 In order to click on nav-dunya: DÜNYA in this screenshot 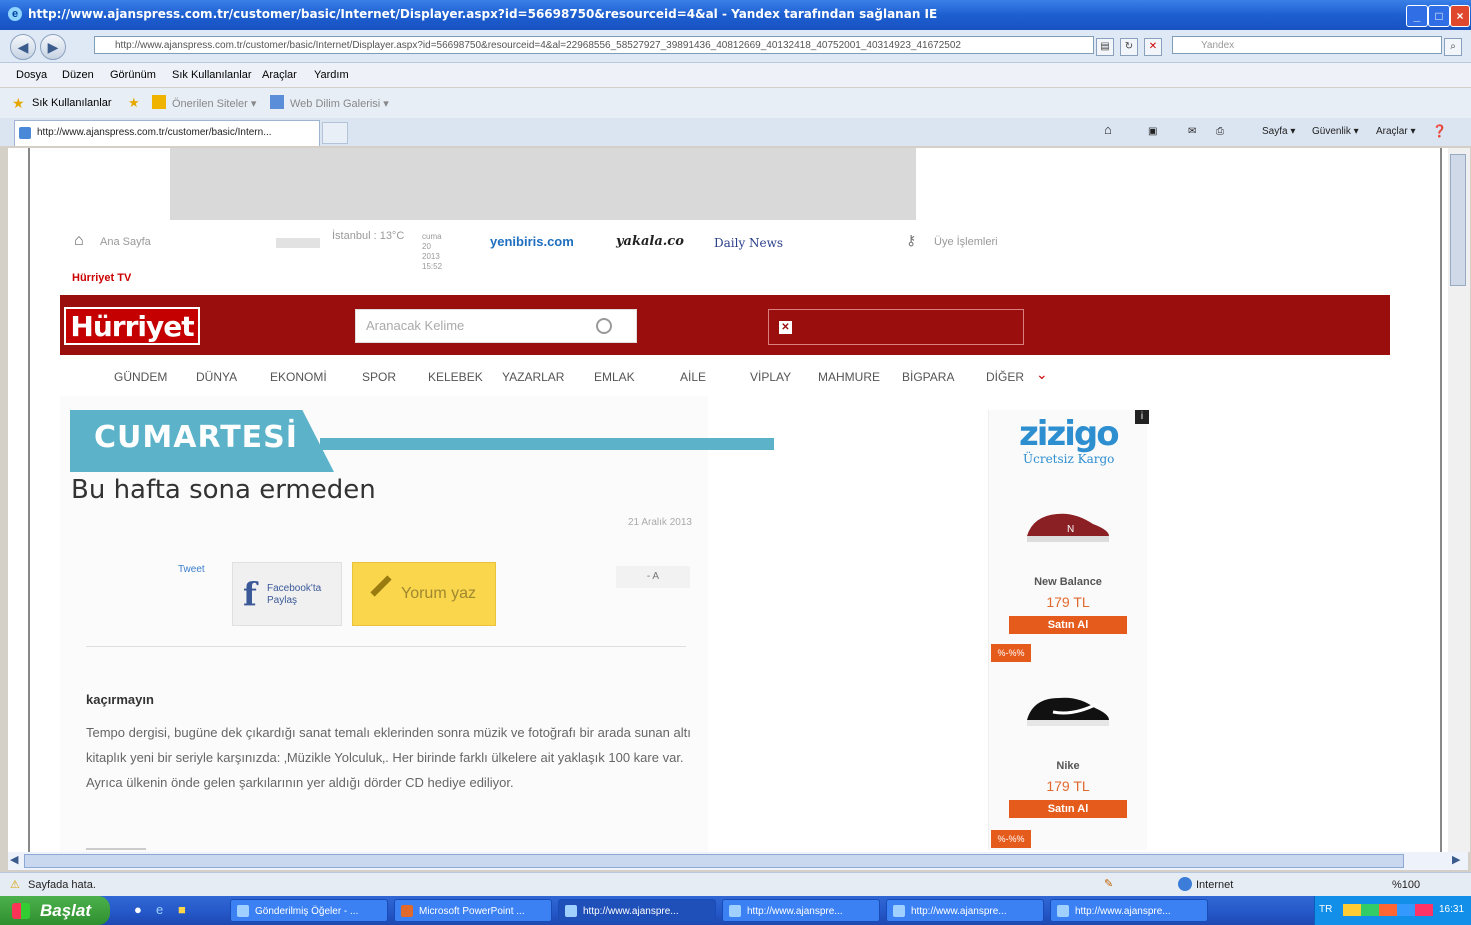, I will do `click(216, 377)`.